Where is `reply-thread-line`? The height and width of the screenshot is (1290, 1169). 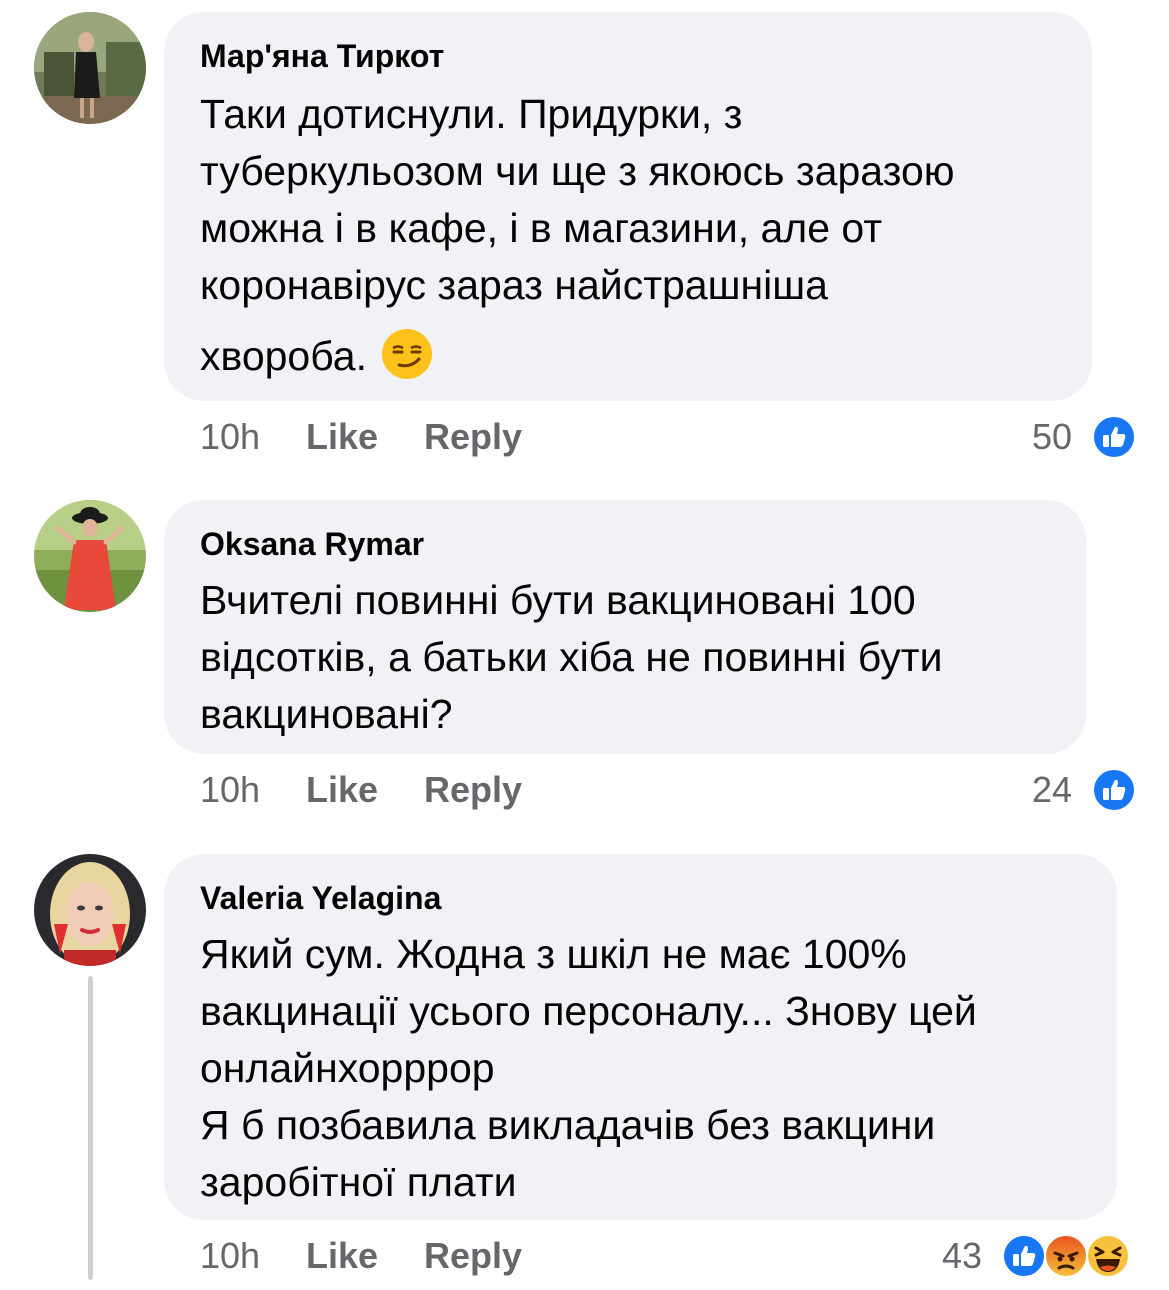
reply-thread-line is located at coordinates (90, 1128).